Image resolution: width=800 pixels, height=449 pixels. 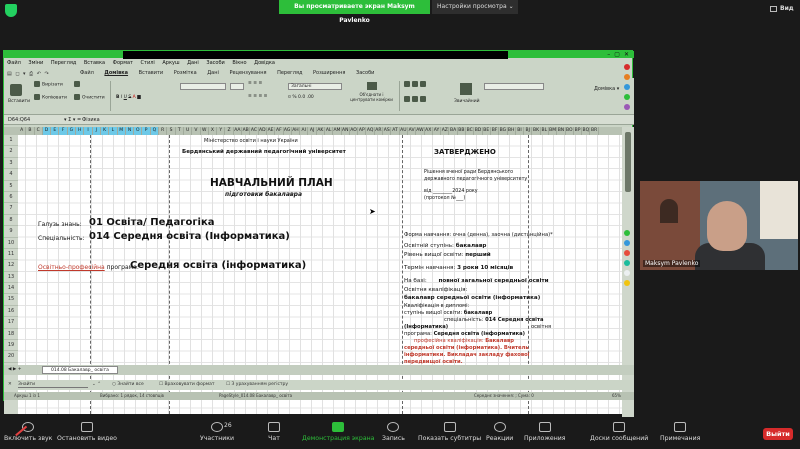 I want to click on spec-value: 014 Середня освіта (Інформатика), so click(x=189, y=236).